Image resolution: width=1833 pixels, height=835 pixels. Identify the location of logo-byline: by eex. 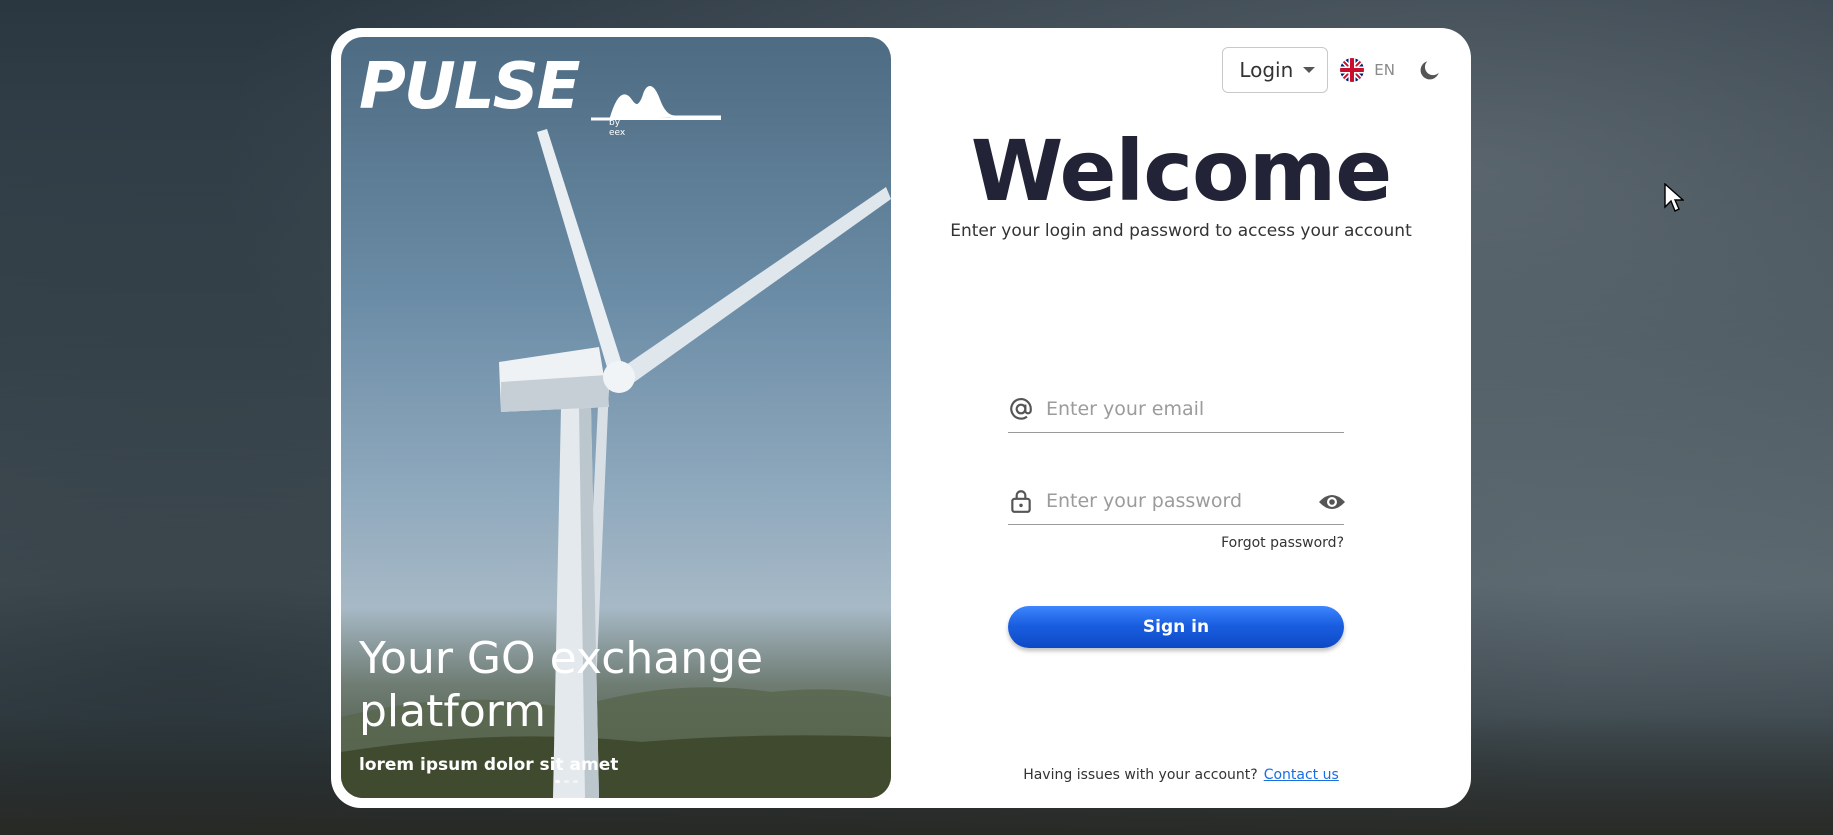
(617, 128).